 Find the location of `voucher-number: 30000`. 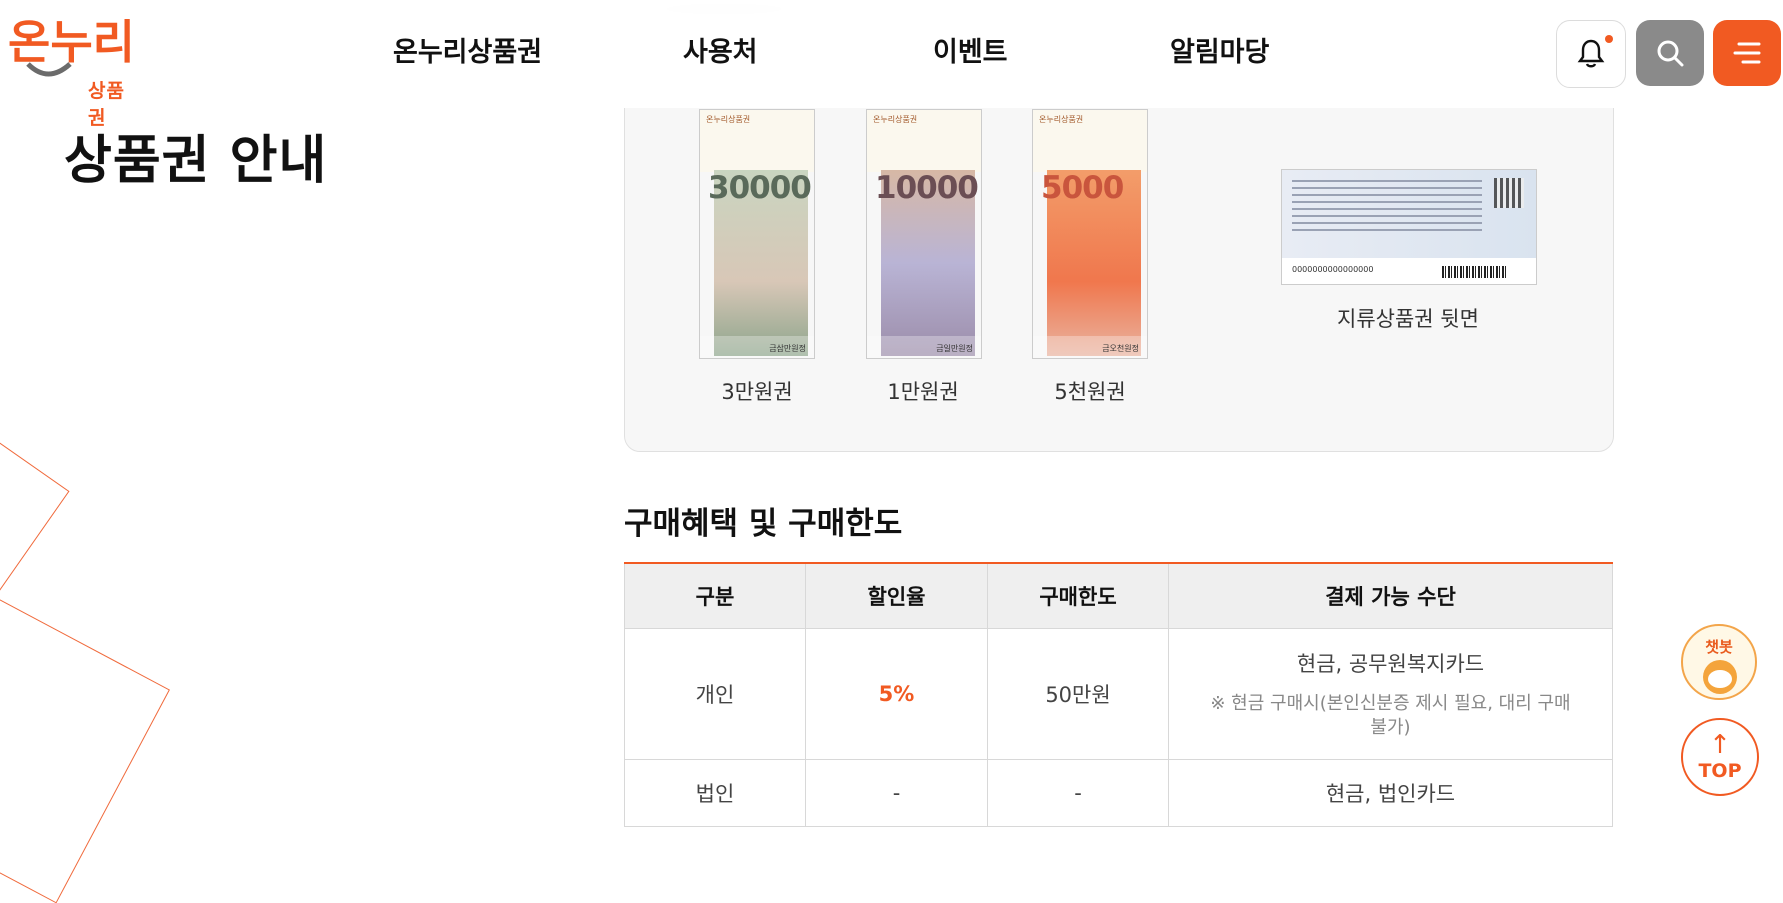

voucher-number: 30000 is located at coordinates (760, 188).